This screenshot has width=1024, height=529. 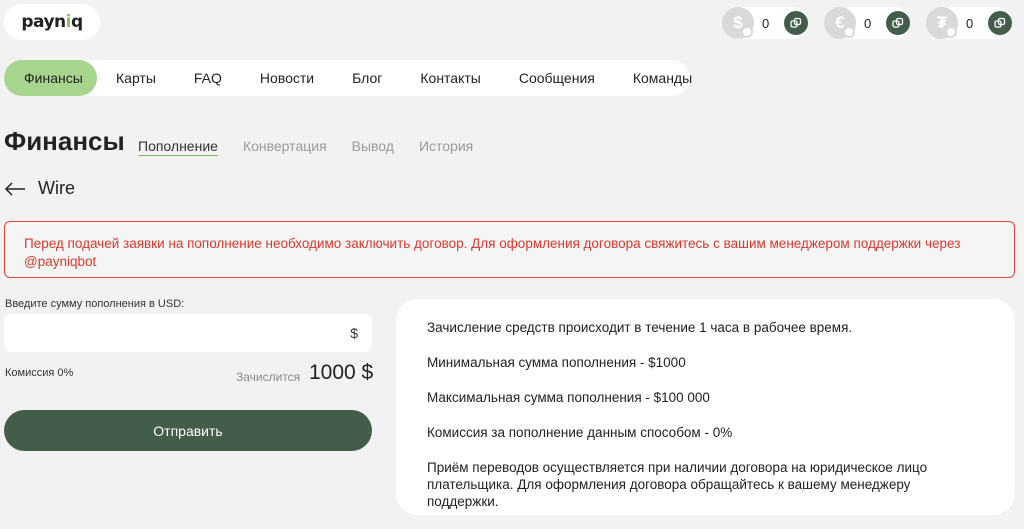 What do you see at coordinates (840, 23) in the screenshot?
I see `euro-icon: €` at bounding box center [840, 23].